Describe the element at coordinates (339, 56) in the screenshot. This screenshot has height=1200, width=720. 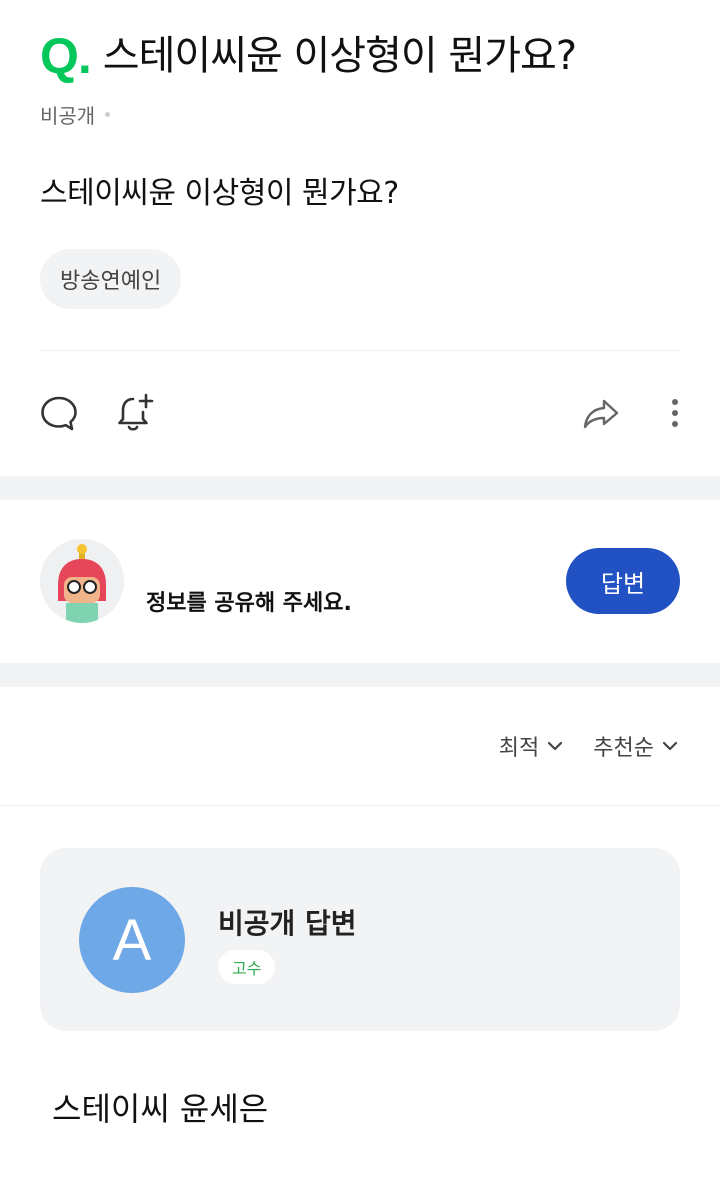
I see `question-title-text: 스테이씨윤 이상형이 뭔가요?` at that location.